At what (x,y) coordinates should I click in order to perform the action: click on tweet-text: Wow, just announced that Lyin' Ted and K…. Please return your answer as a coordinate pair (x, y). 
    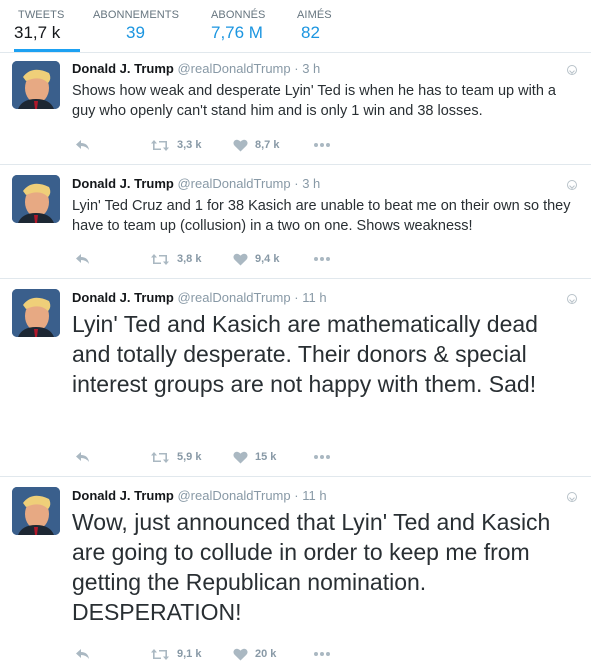
    Looking at the image, I should click on (311, 567).